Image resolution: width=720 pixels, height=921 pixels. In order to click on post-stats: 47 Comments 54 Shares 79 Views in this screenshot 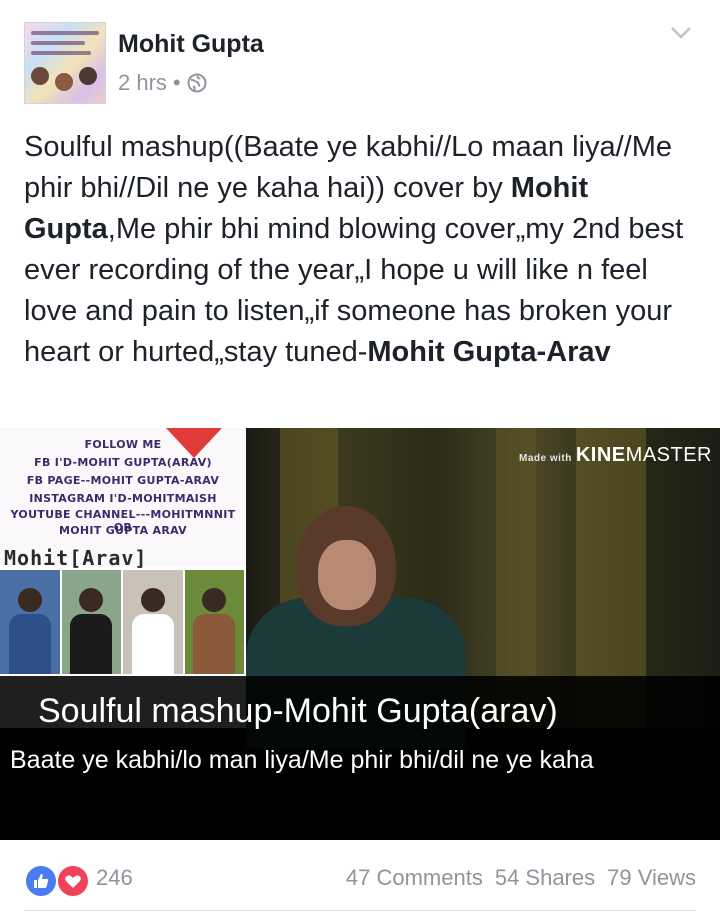, I will do `click(521, 878)`.